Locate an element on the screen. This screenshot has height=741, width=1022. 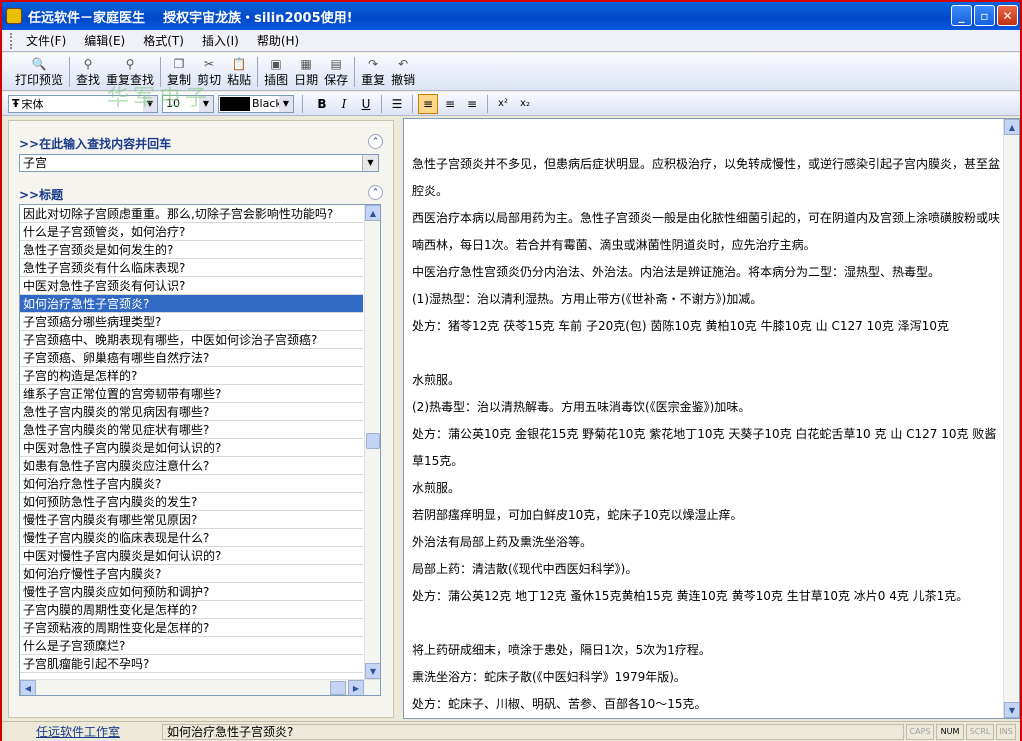
title-list-item: 什么是子宫颈管炎，如何治疗? is located at coordinates (191, 232).